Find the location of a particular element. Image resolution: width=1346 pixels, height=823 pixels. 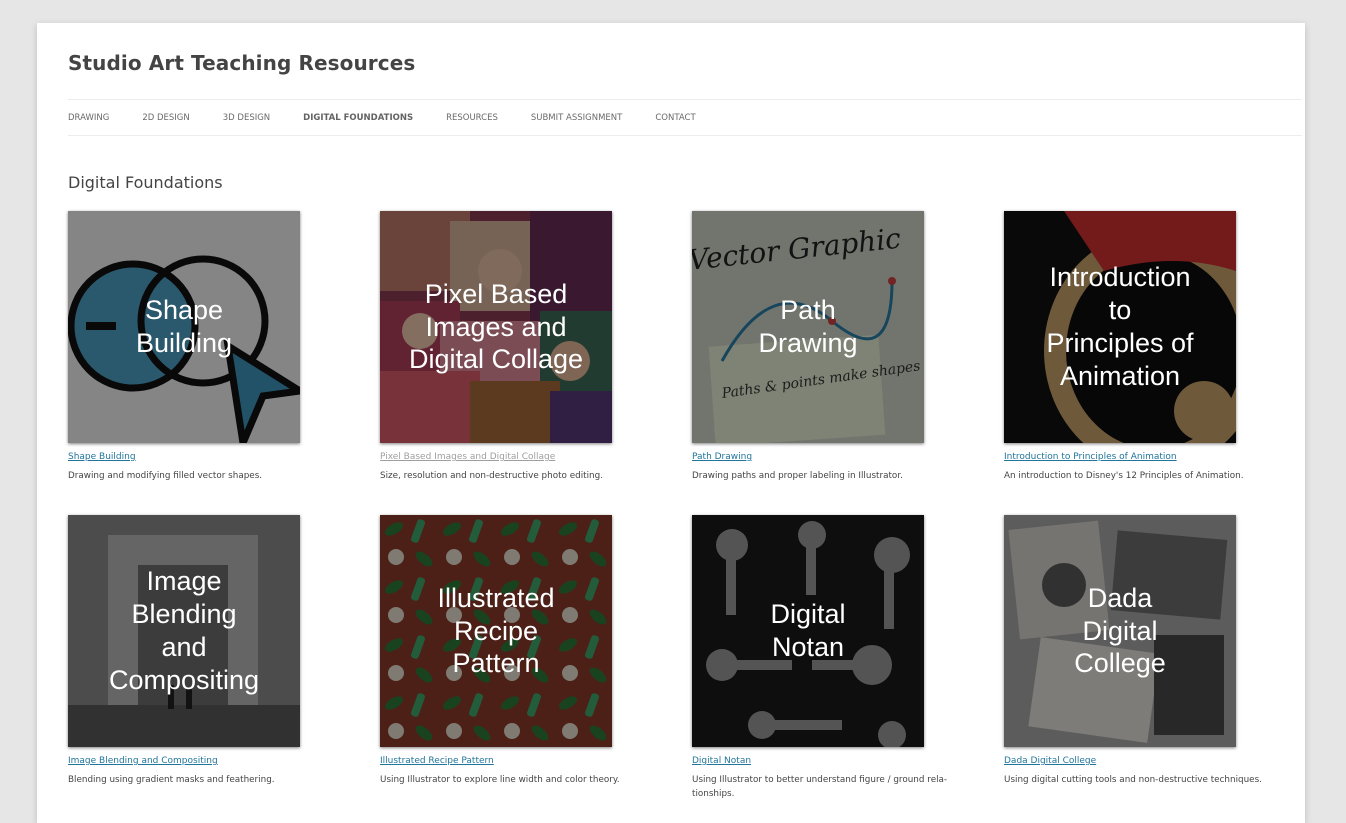

thumbnail-label: Image Blending and Compositing is located at coordinates (184, 630).